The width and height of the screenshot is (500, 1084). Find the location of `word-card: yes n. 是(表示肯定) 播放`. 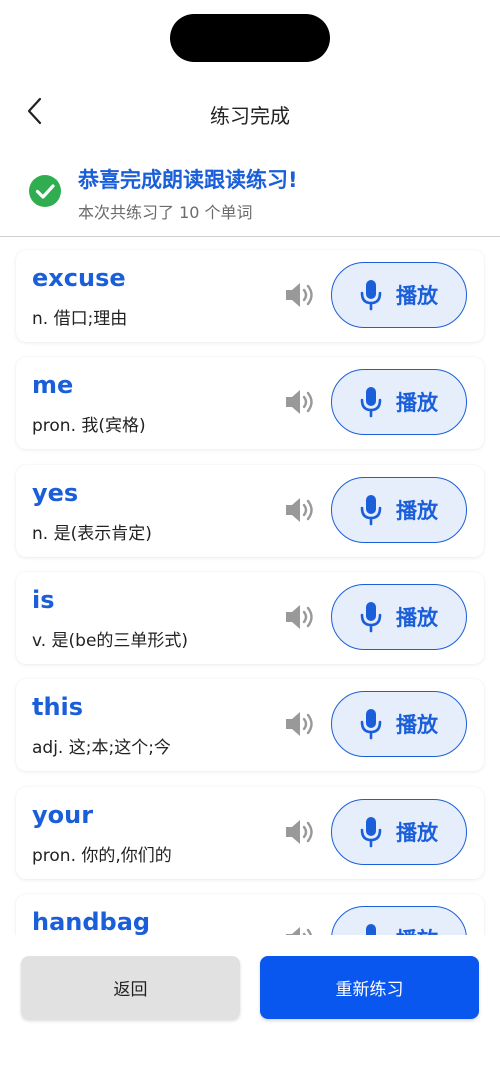

word-card: yes n. 是(表示肯定) 播放 is located at coordinates (250, 510).